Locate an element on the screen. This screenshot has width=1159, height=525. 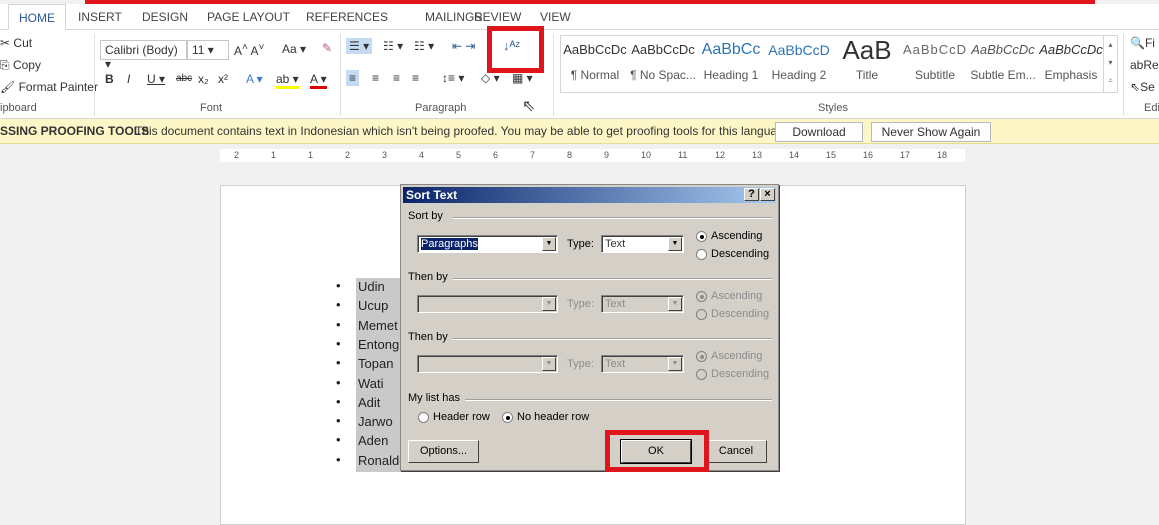
shading-button: ◇ ▾ is located at coordinates (490, 78).